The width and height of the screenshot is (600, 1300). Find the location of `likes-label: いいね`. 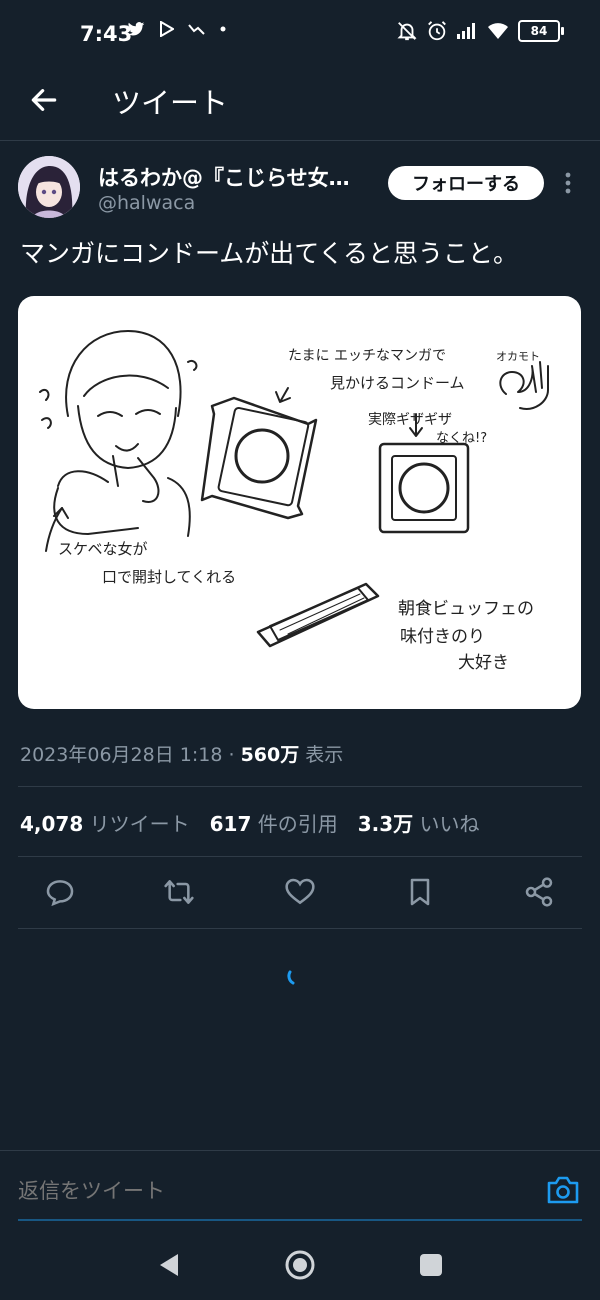

likes-label: いいね is located at coordinates (449, 824).